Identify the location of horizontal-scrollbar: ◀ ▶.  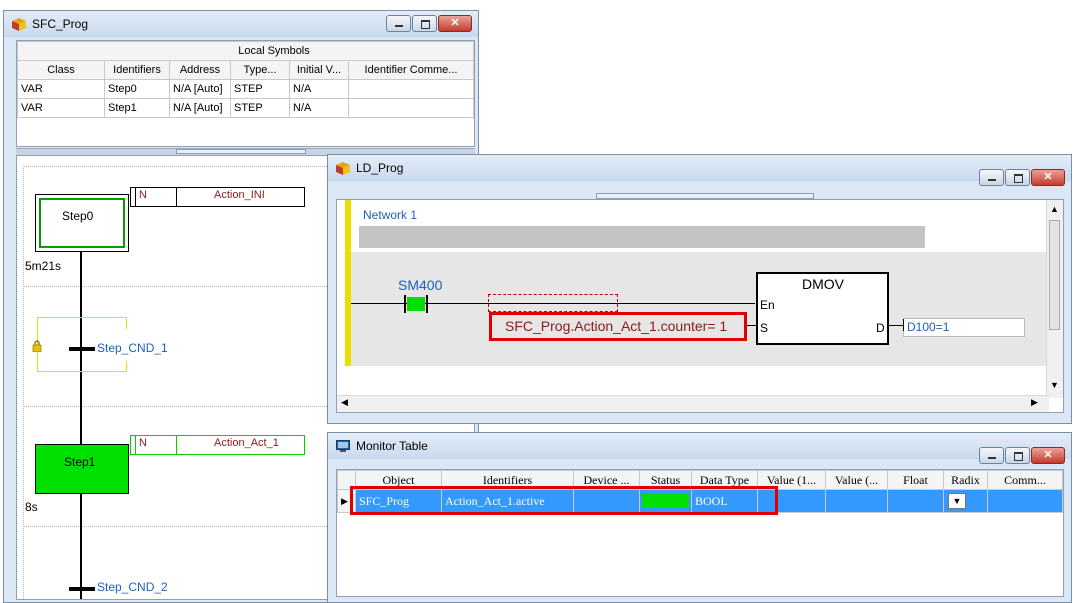
(693, 403).